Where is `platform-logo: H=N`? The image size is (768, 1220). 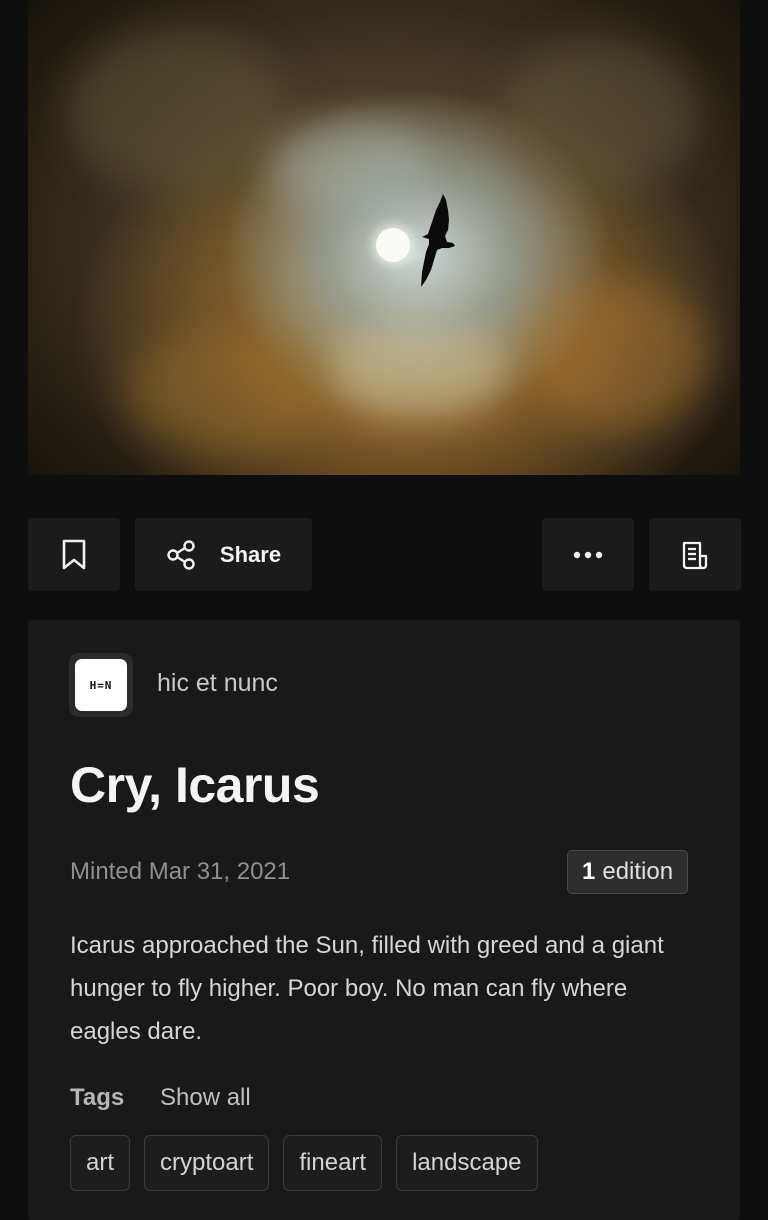 platform-logo: H=N is located at coordinates (101, 685).